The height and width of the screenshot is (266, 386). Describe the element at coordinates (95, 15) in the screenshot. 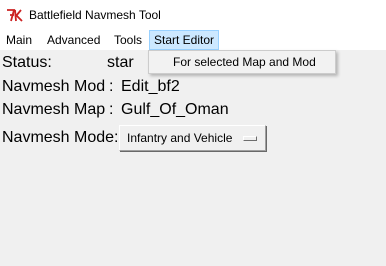

I see `window-title: Battlefield Navmesh Tool` at that location.